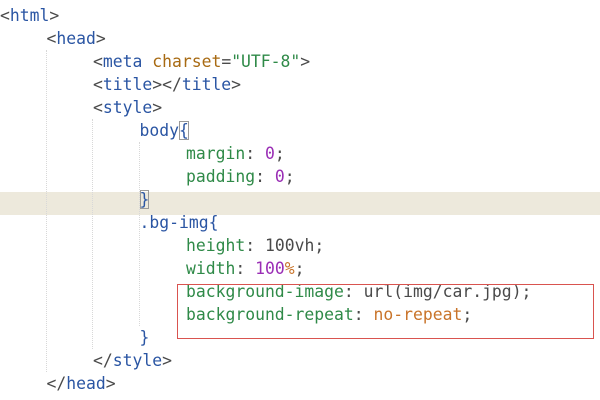 The height and width of the screenshot is (400, 600). Describe the element at coordinates (226, 61) in the screenshot. I see `code-token: =` at that location.